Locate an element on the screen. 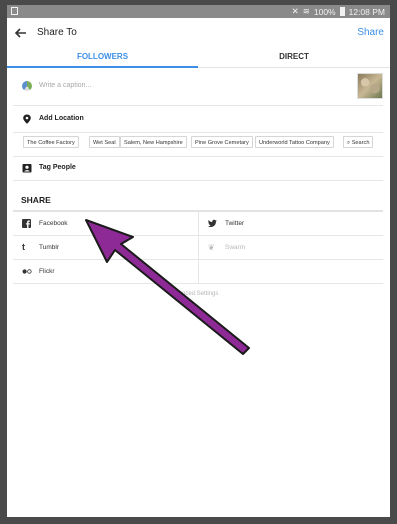 This screenshot has height=524, width=397. notification-icon is located at coordinates (14, 11).